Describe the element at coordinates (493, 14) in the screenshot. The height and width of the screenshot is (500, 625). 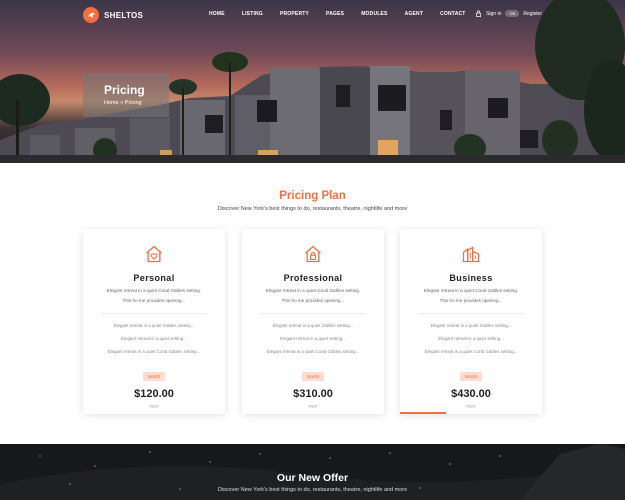
I see `signin-link: Sign in` at that location.